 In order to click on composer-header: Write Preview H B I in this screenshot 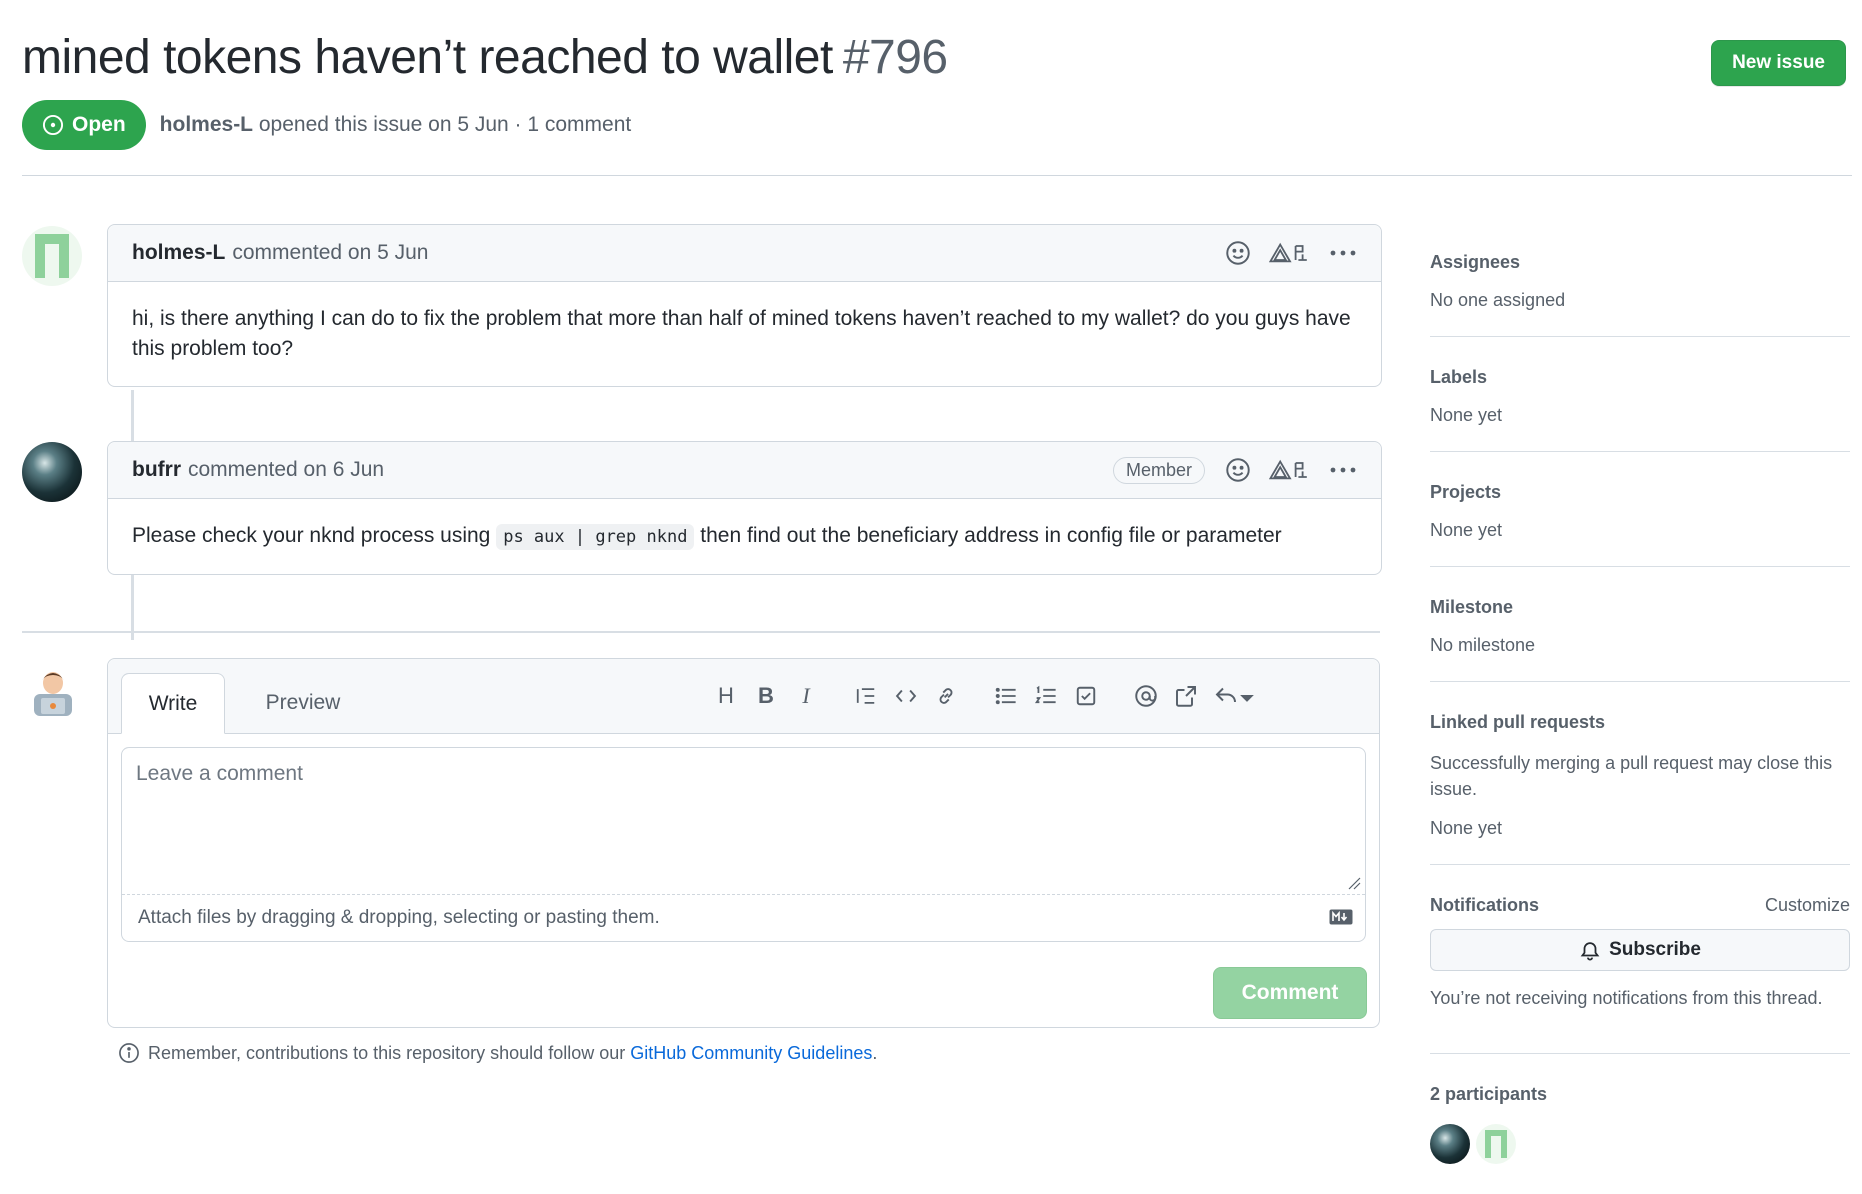, I will do `click(743, 696)`.